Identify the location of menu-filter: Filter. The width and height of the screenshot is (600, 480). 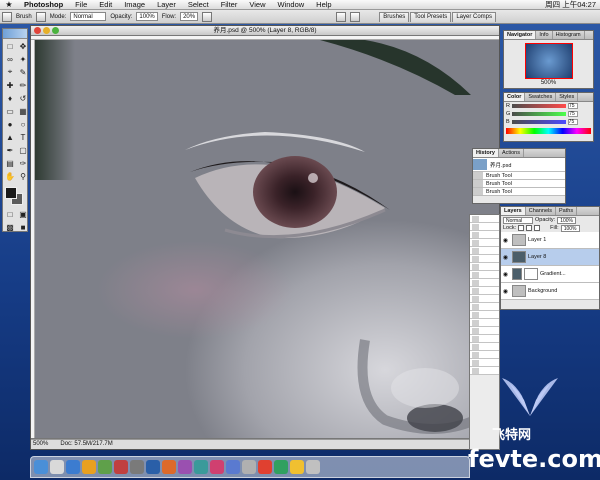
(229, 4).